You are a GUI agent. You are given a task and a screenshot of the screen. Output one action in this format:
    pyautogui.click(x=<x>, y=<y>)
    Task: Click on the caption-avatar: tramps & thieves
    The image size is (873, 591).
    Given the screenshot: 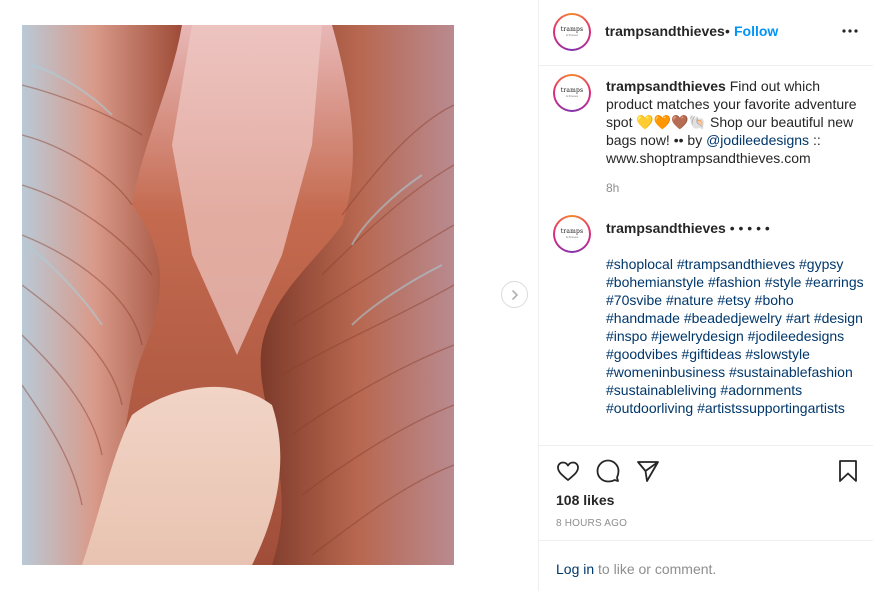 What is the action you would take?
    pyautogui.click(x=572, y=93)
    